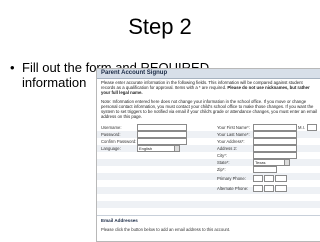 Image resolution: width=320 pixels, height=242 pixels. Describe the element at coordinates (208, 215) in the screenshot. I see `section-divider` at that location.